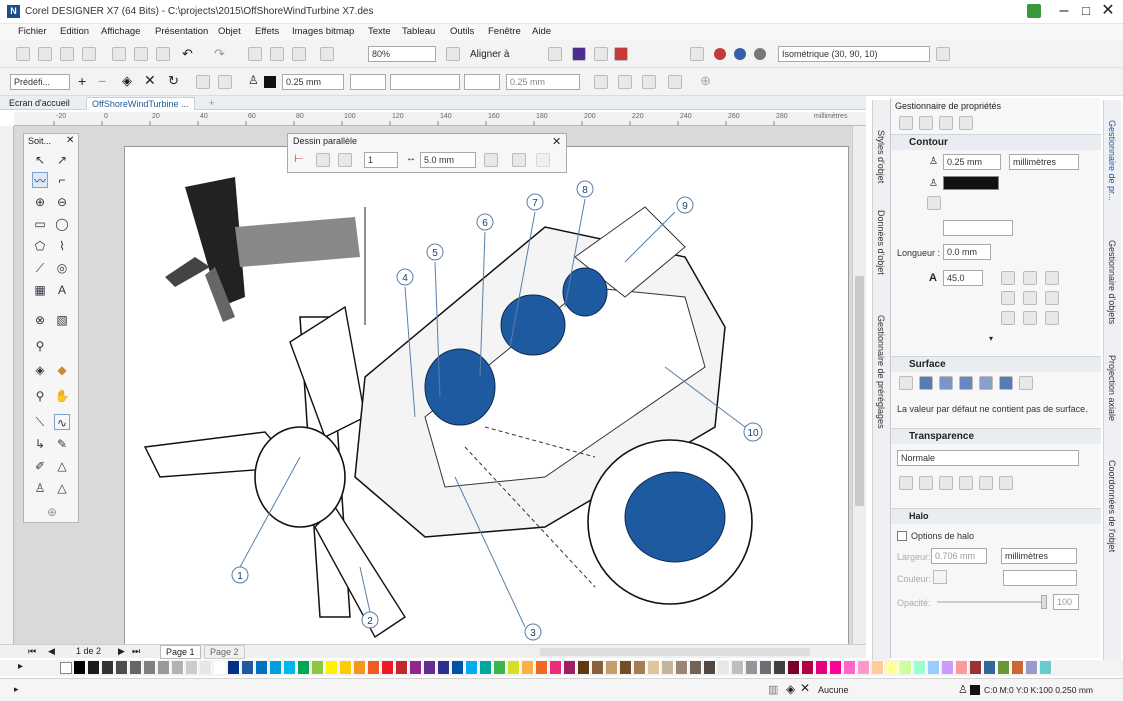 The width and height of the screenshot is (1123, 701). I want to click on position-center-icon, so click(1030, 318).